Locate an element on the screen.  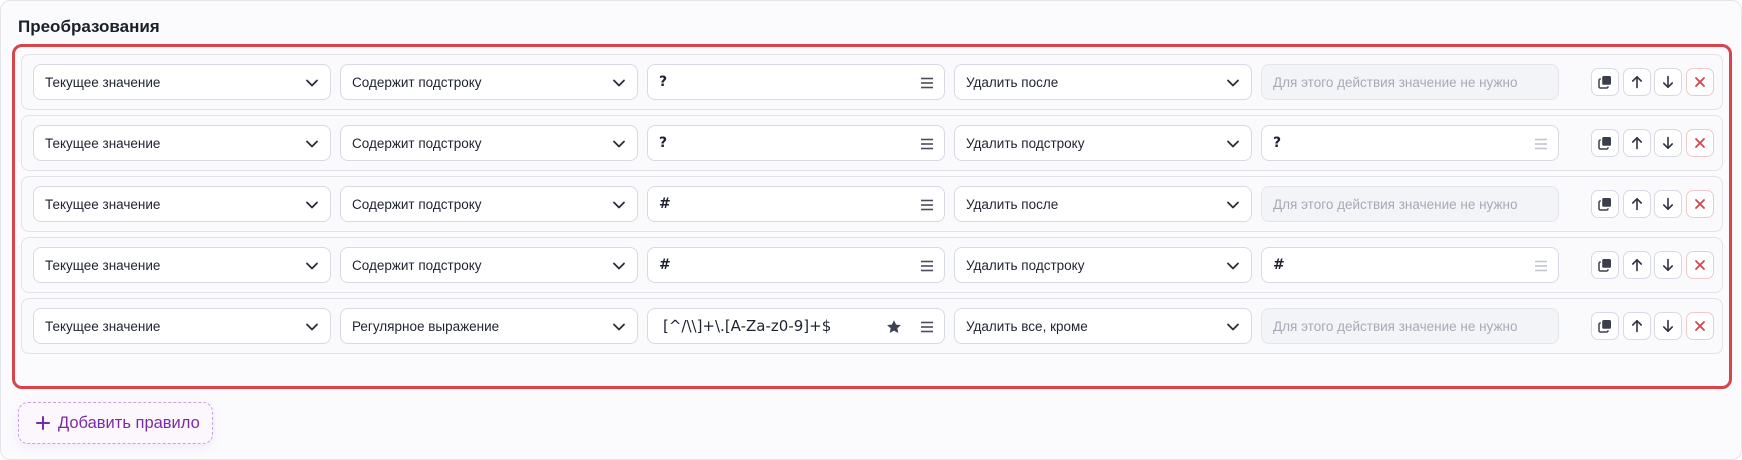
plus-icon is located at coordinates (43, 423).